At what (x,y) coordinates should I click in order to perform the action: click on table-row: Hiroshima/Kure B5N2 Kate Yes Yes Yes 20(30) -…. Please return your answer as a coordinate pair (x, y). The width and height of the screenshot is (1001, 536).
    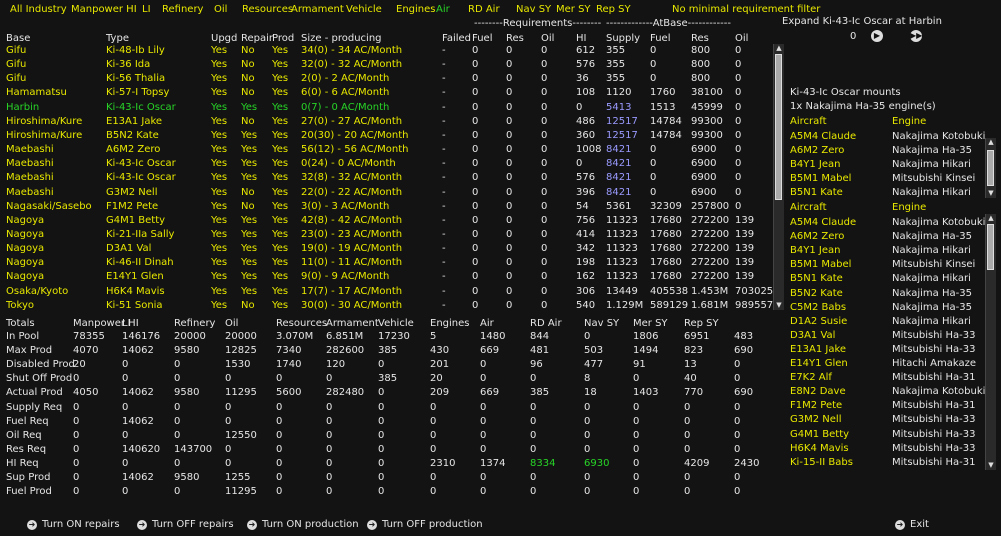
    Looking at the image, I should click on (385, 136).